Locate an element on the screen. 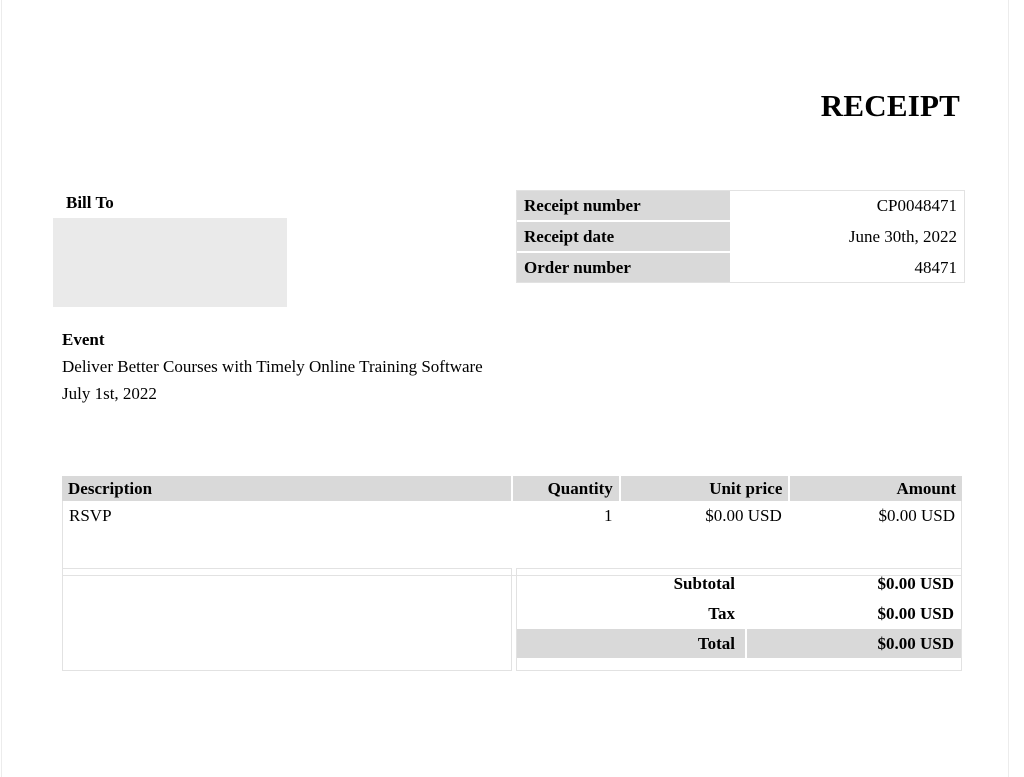 The image size is (1024, 777). table-row: Receipt date June 30th, 2022 is located at coordinates (740, 236).